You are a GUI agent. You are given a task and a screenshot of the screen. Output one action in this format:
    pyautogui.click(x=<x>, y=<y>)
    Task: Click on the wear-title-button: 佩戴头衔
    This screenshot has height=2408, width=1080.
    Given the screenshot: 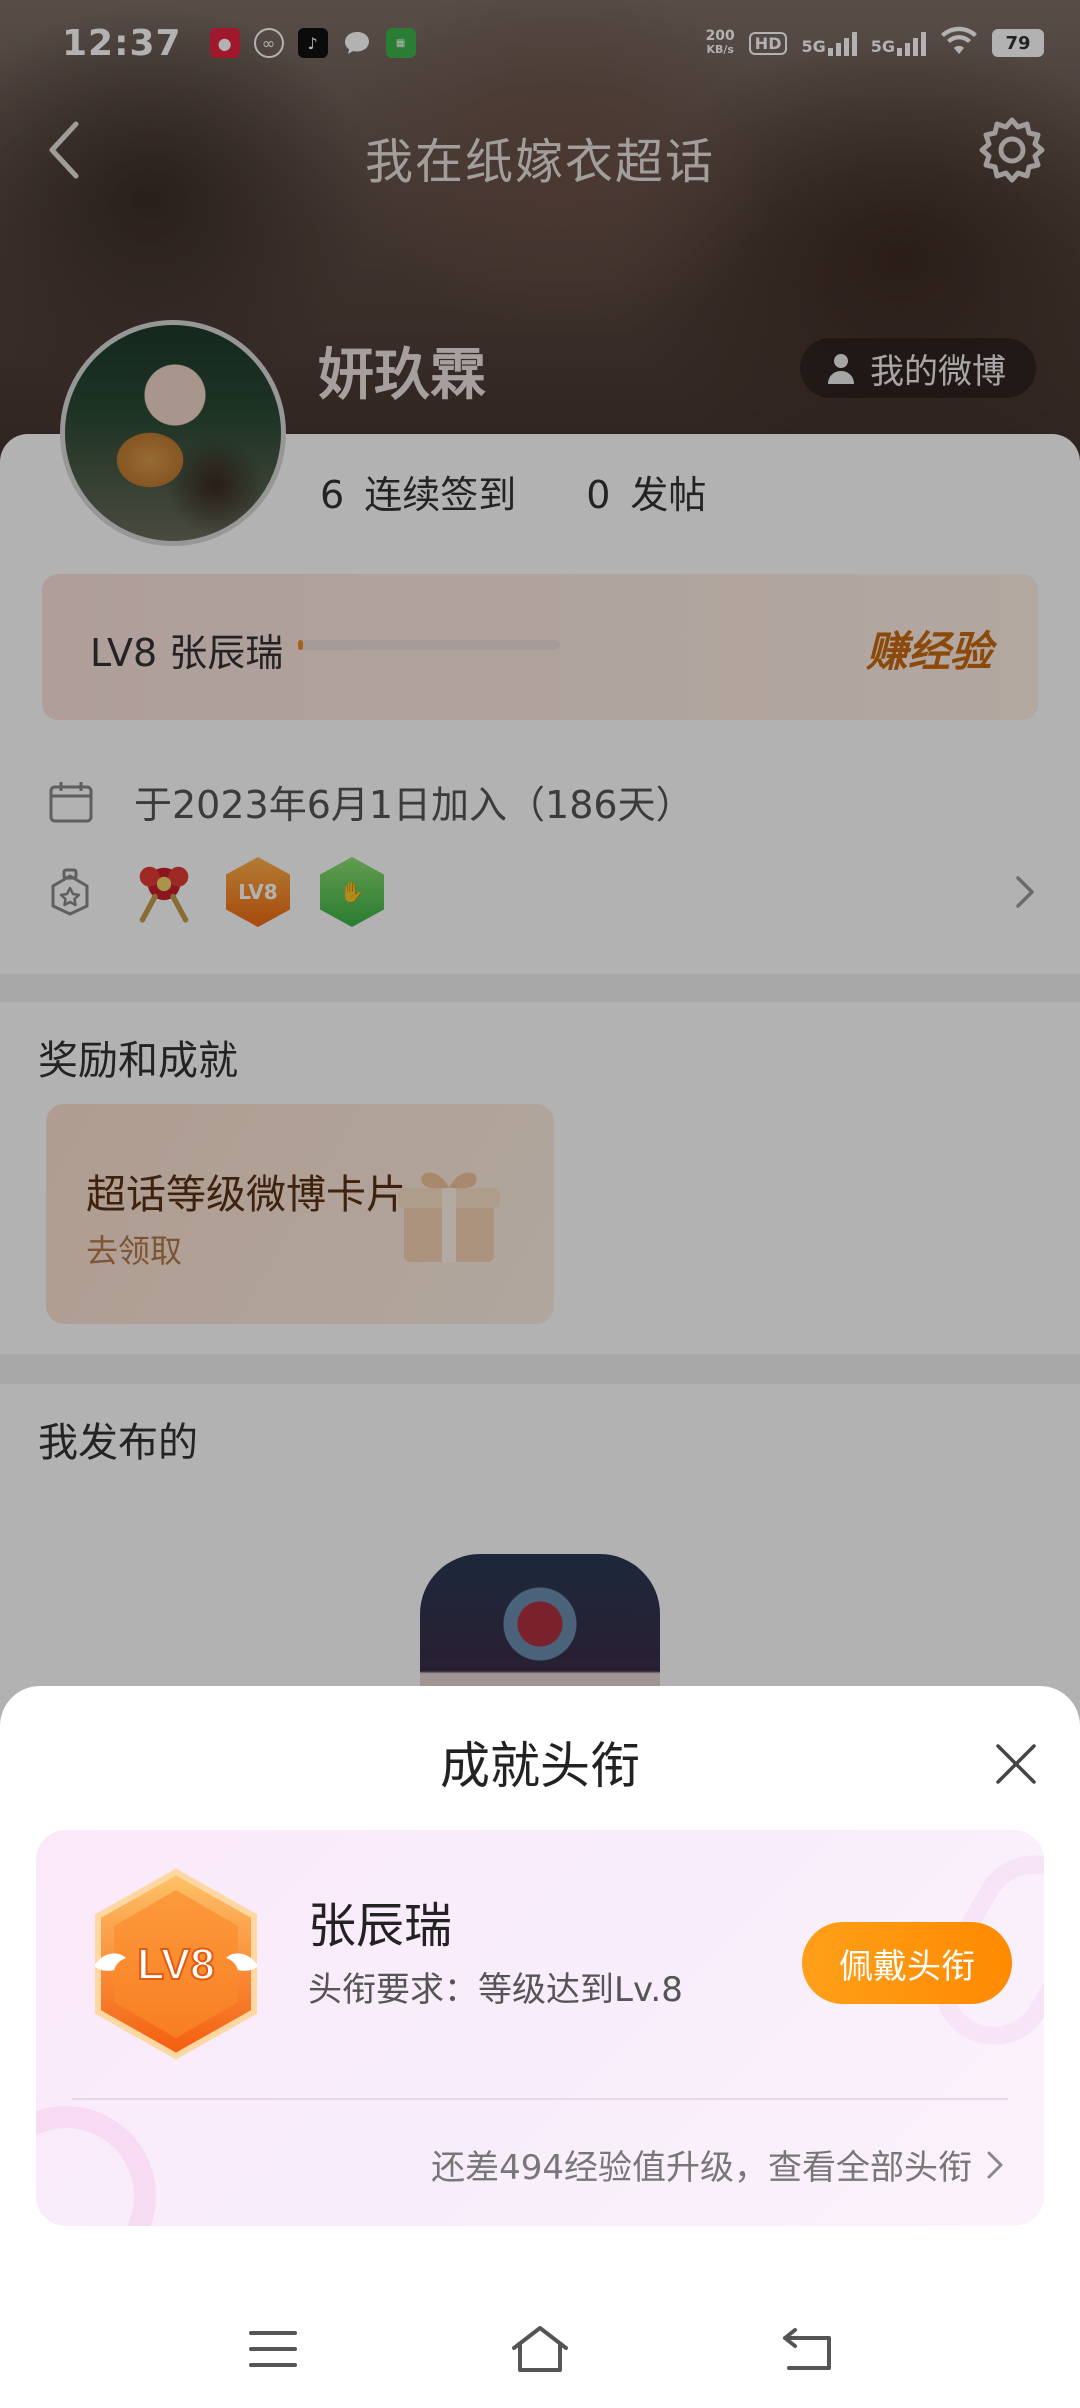 What is the action you would take?
    pyautogui.click(x=907, y=1963)
    